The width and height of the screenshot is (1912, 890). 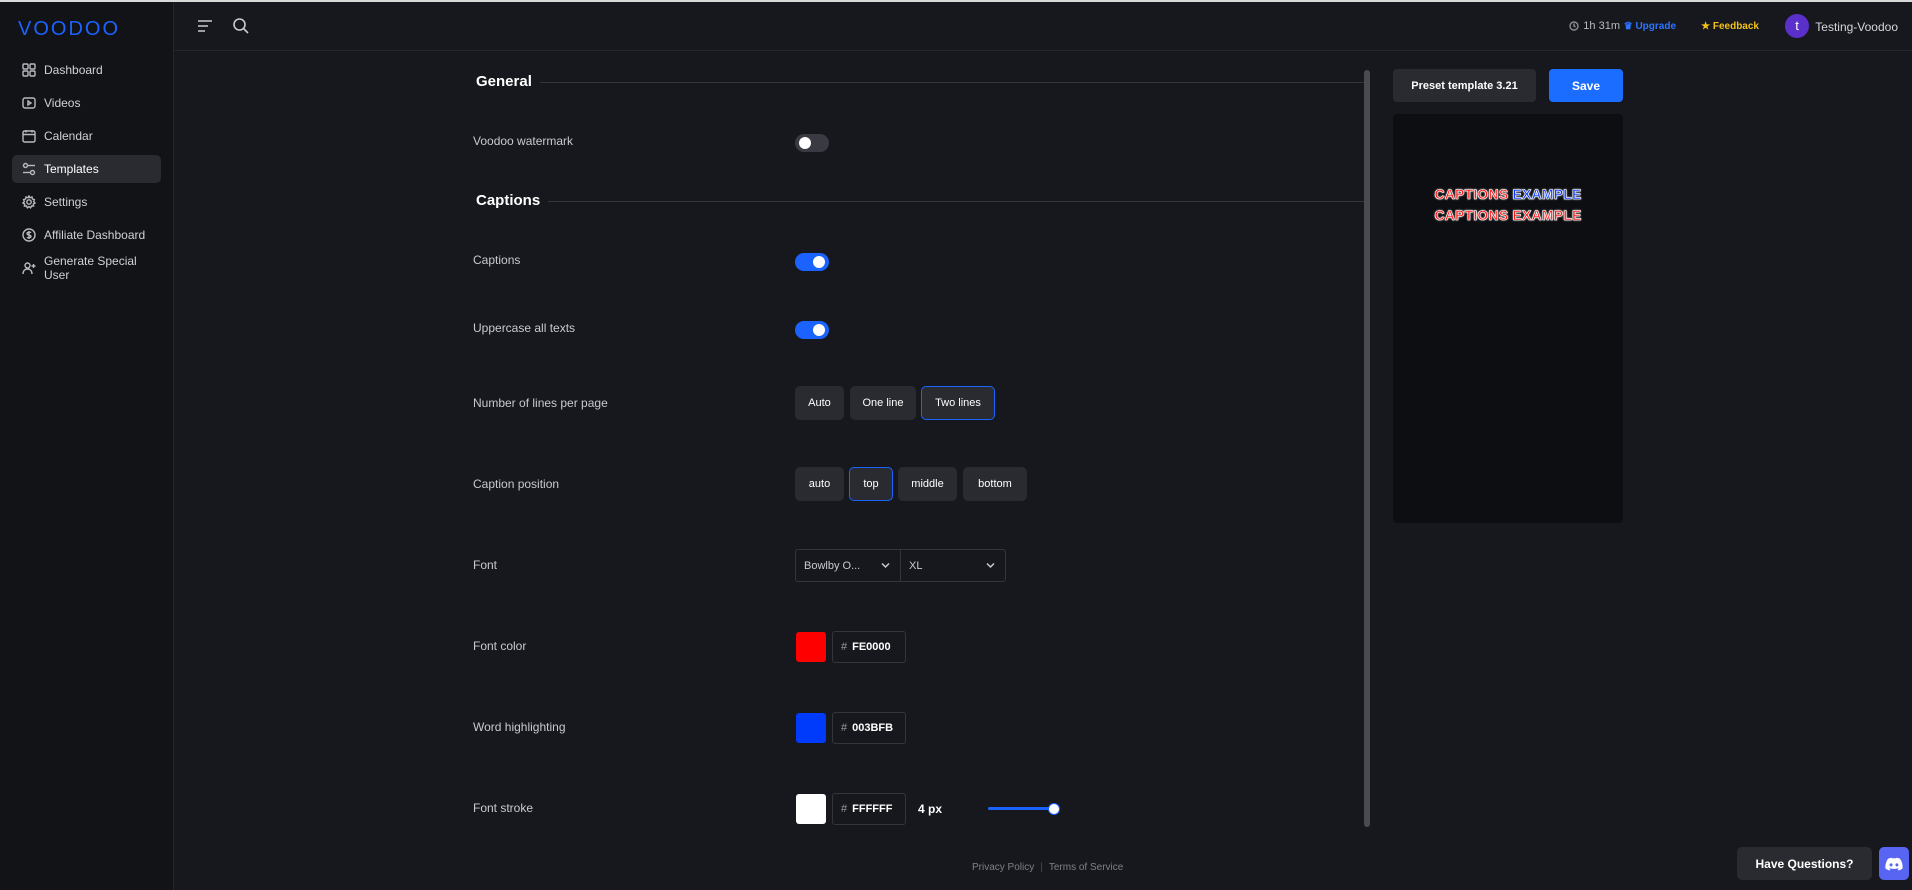 I want to click on font-size-value: XL, so click(x=916, y=565).